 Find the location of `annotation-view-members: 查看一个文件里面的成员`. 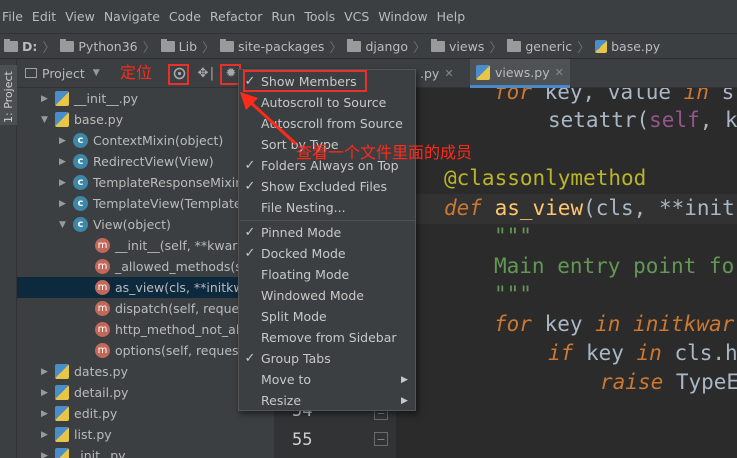

annotation-view-members: 查看一个文件里面的成员 is located at coordinates (384, 152).